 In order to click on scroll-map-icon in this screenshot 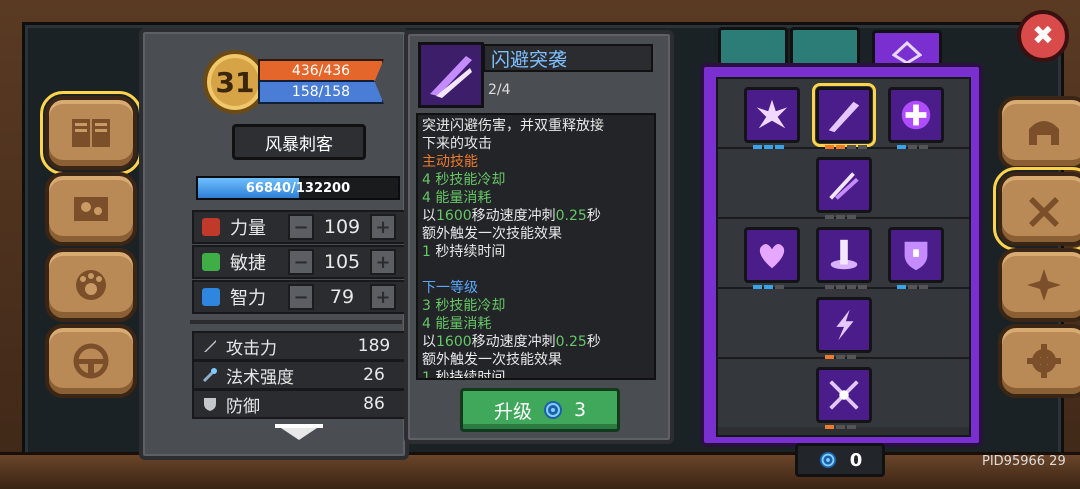, I will do `click(91, 209)`.